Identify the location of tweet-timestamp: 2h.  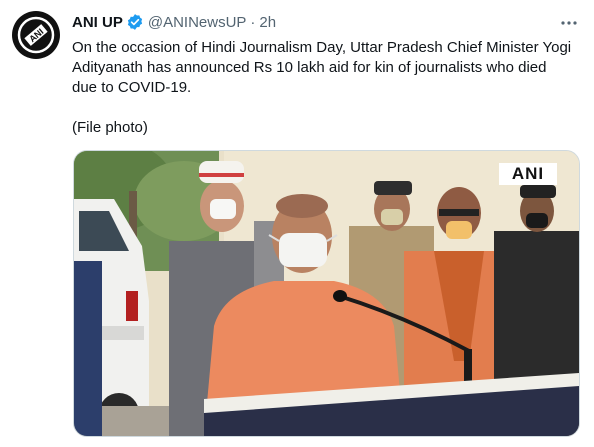
(267, 22).